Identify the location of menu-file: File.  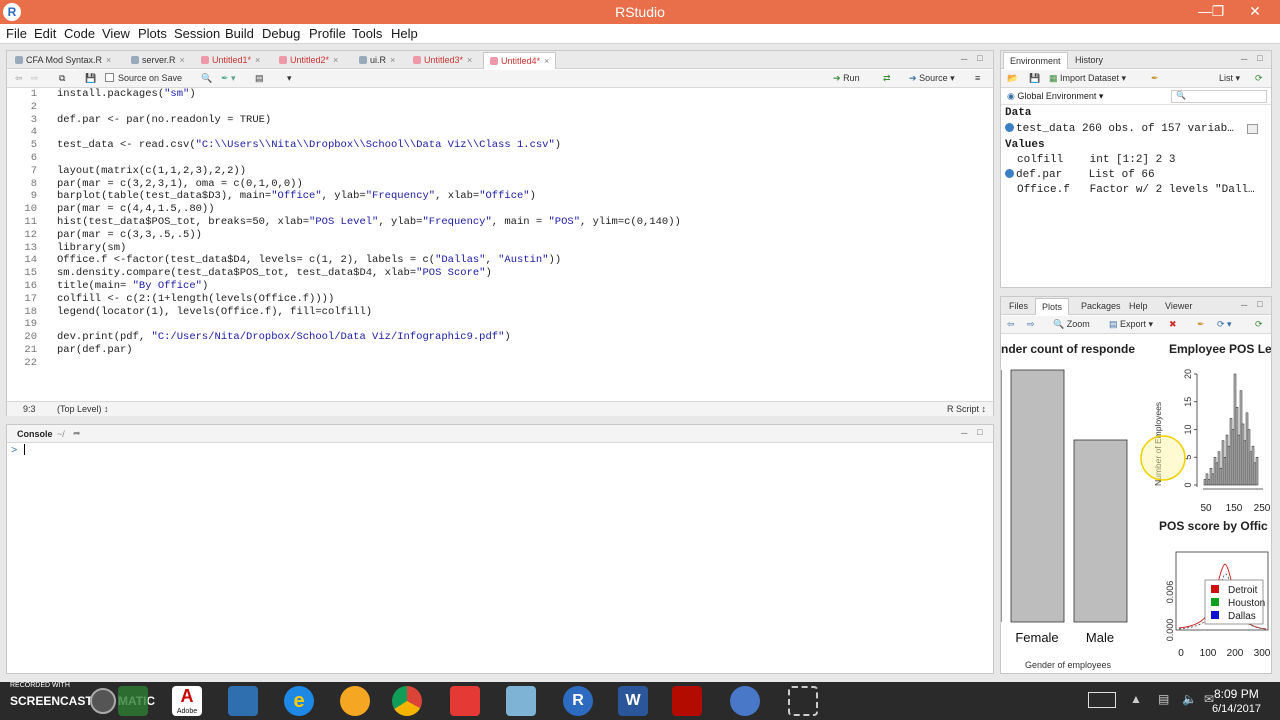
(16, 33).